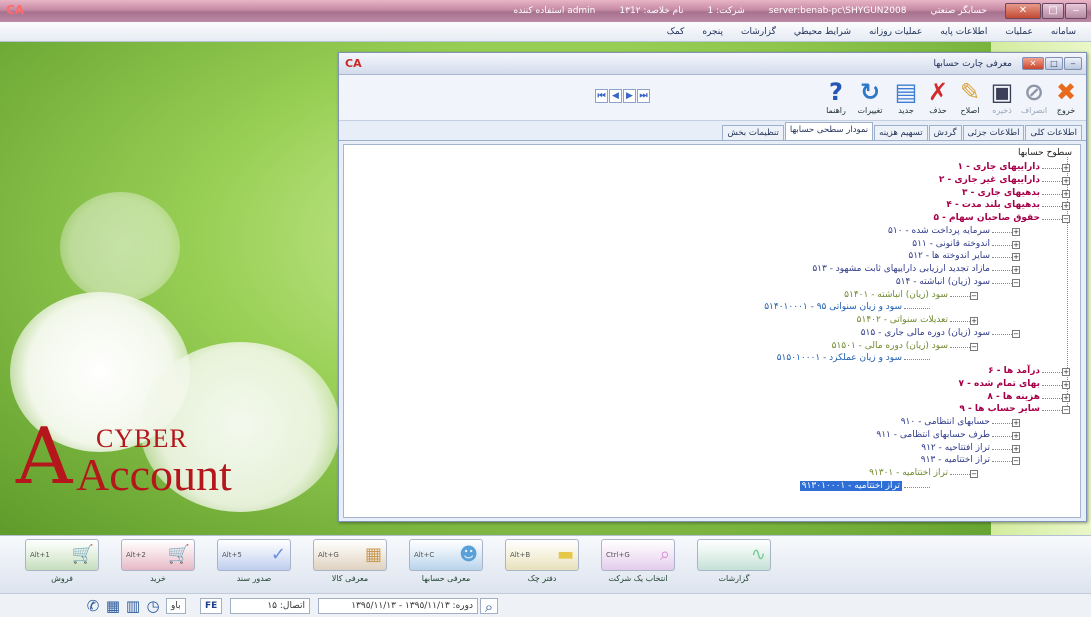 Image resolution: width=1091 pixels, height=617 pixels. What do you see at coordinates (542, 566) in the screenshot?
I see `shortcut-cheque: Alt+B ▬ دفتر چک` at bounding box center [542, 566].